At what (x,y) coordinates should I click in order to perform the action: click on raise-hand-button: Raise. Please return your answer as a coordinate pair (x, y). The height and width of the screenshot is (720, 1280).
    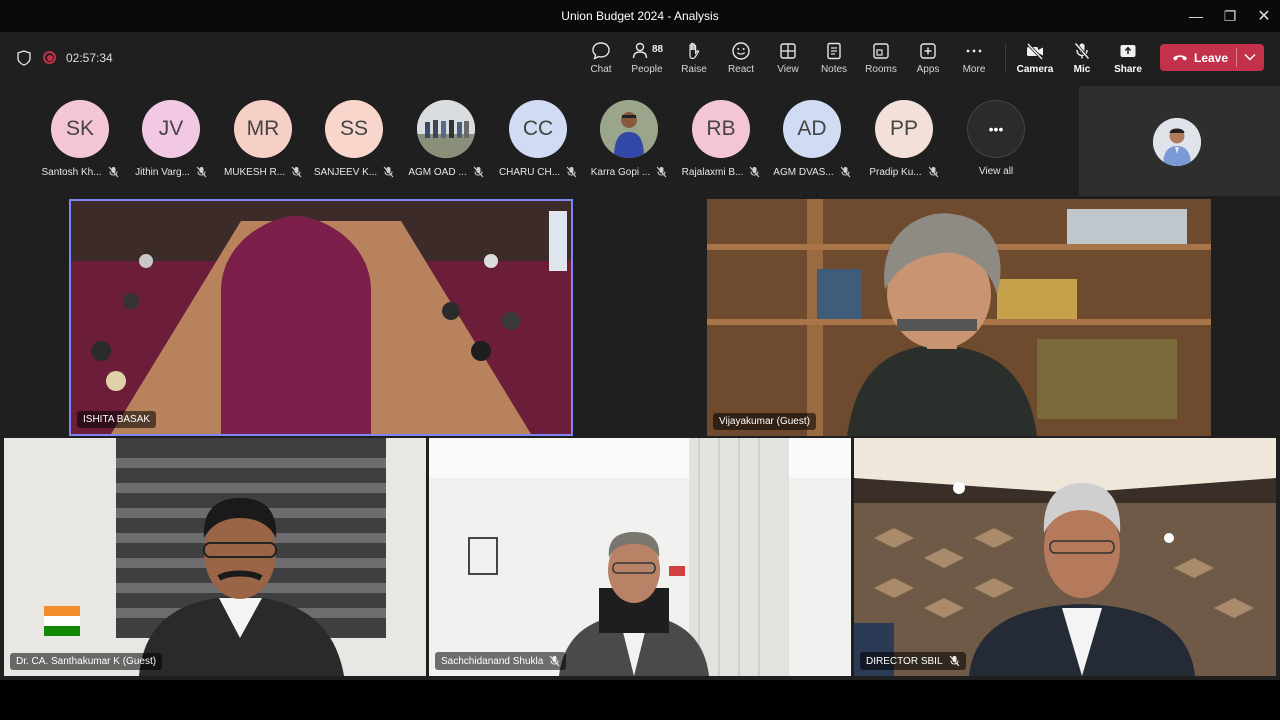
    Looking at the image, I should click on (694, 59).